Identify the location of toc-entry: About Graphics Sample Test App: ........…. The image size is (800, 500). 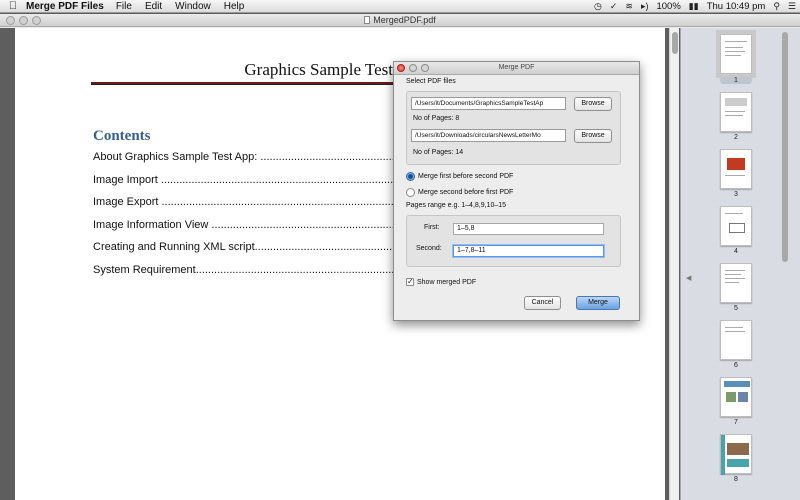
(244, 161).